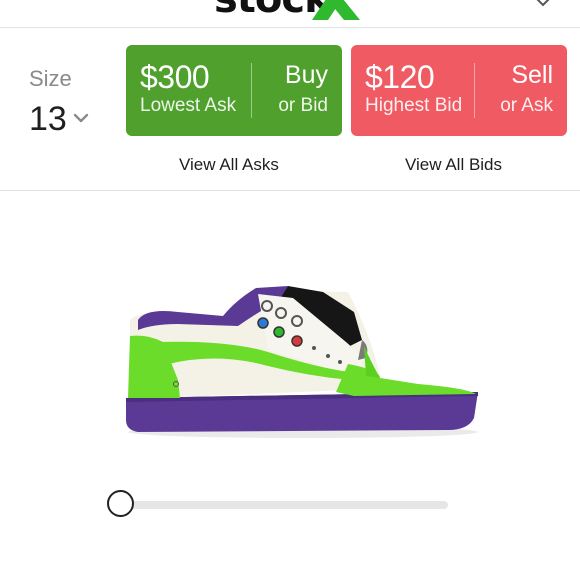 This screenshot has height=580, width=580. I want to click on stockx-logo: stock, so click(287, 10).